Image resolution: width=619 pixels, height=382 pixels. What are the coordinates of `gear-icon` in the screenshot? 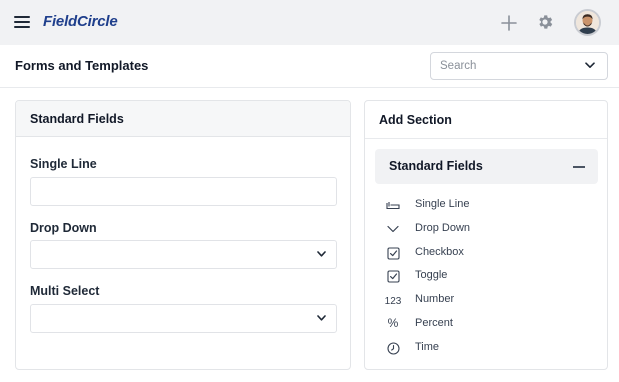 It's located at (546, 22).